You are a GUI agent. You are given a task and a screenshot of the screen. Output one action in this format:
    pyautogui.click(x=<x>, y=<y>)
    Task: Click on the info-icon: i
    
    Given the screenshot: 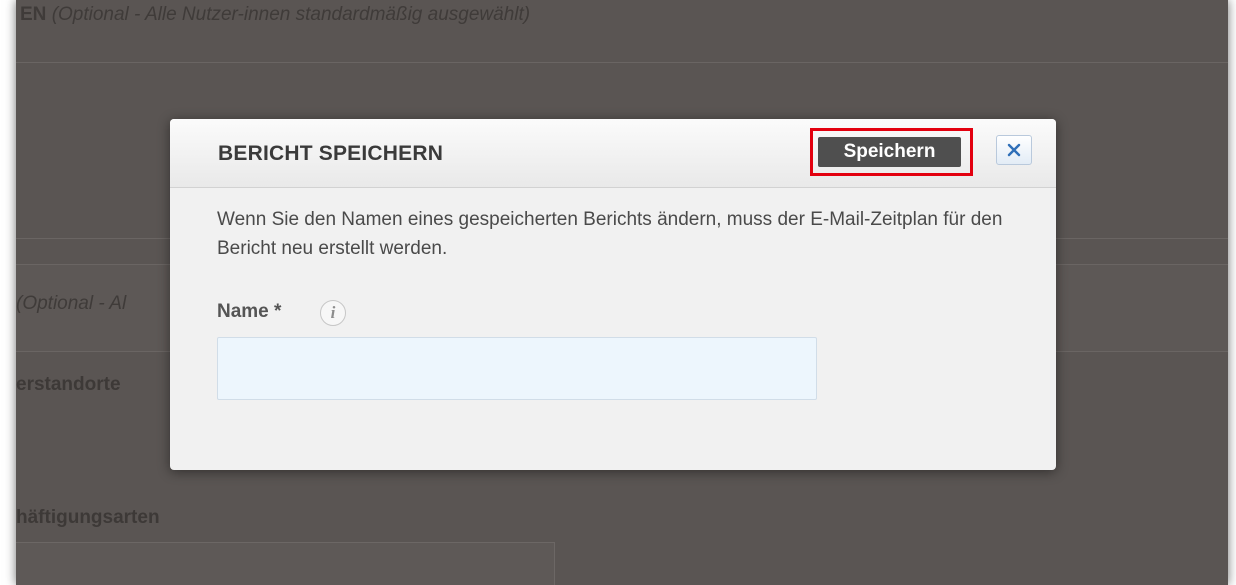 What is the action you would take?
    pyautogui.click(x=333, y=313)
    